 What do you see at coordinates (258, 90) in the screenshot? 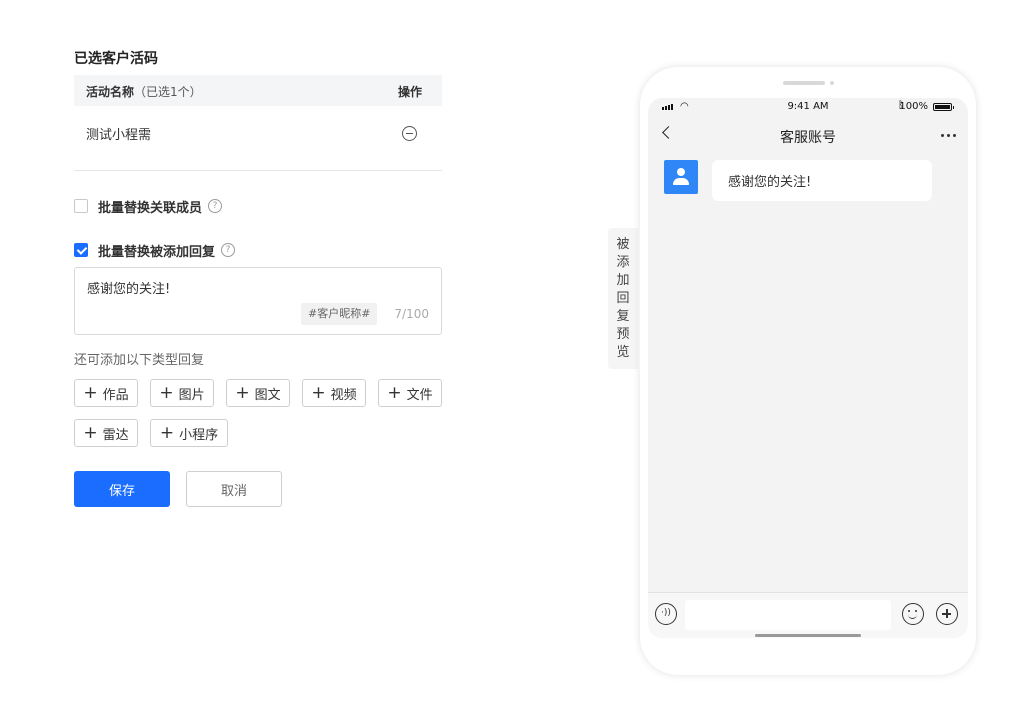
I see `table-header: 活动名称（已选1个） 操作` at bounding box center [258, 90].